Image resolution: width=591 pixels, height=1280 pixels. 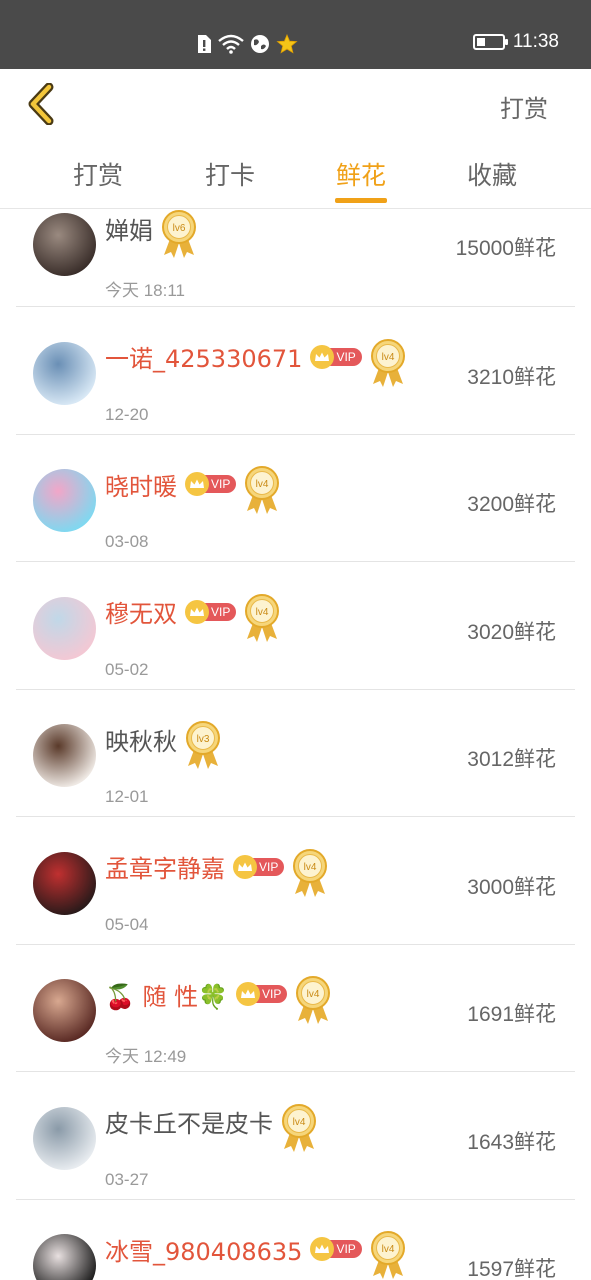 I want to click on level-medal-icon: lv3, so click(x=203, y=745).